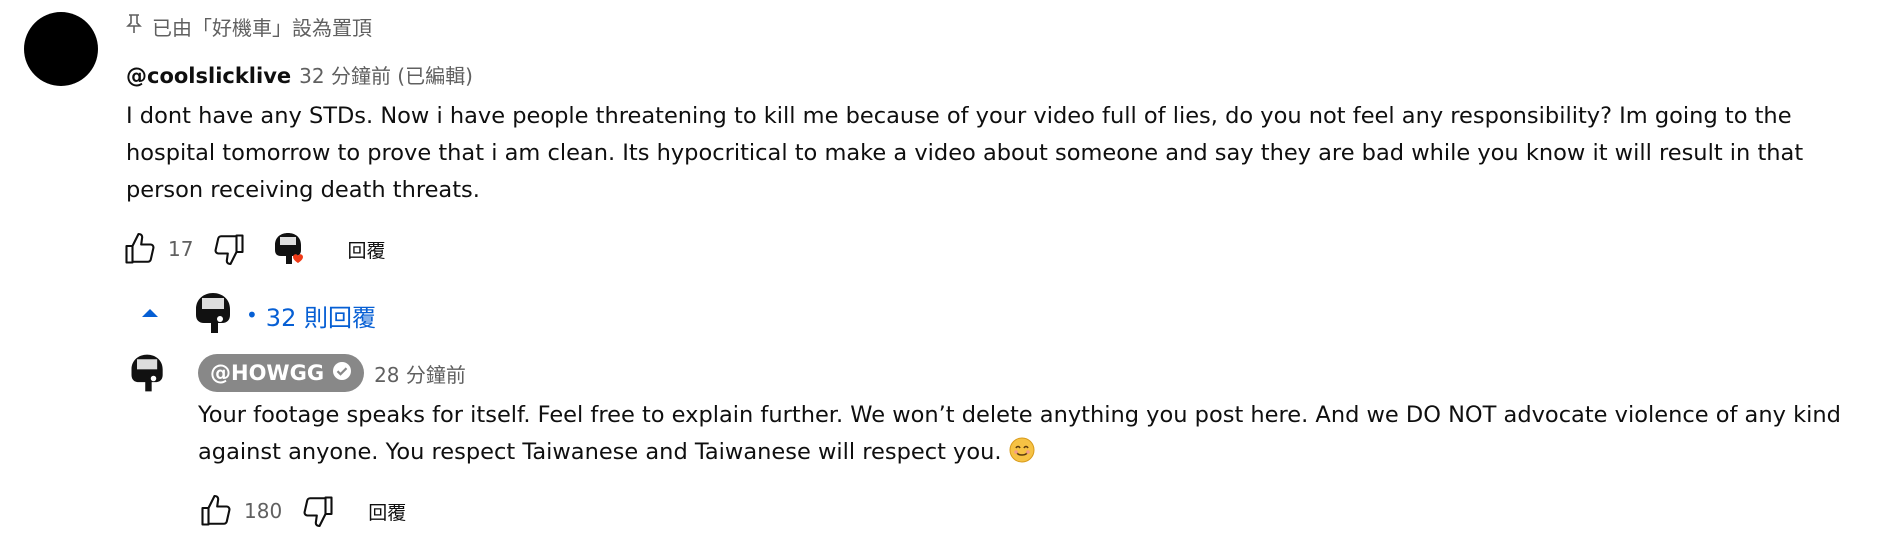 The width and height of the screenshot is (1897, 534). Describe the element at coordinates (262, 28) in the screenshot. I see `pinned-label: 已由「好機車」設為置頂` at that location.